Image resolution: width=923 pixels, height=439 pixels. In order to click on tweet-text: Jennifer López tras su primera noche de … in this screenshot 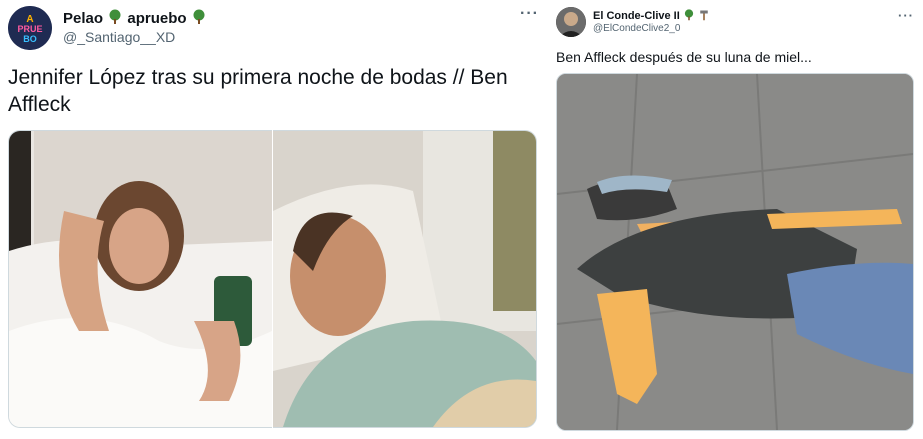, I will do `click(258, 91)`.